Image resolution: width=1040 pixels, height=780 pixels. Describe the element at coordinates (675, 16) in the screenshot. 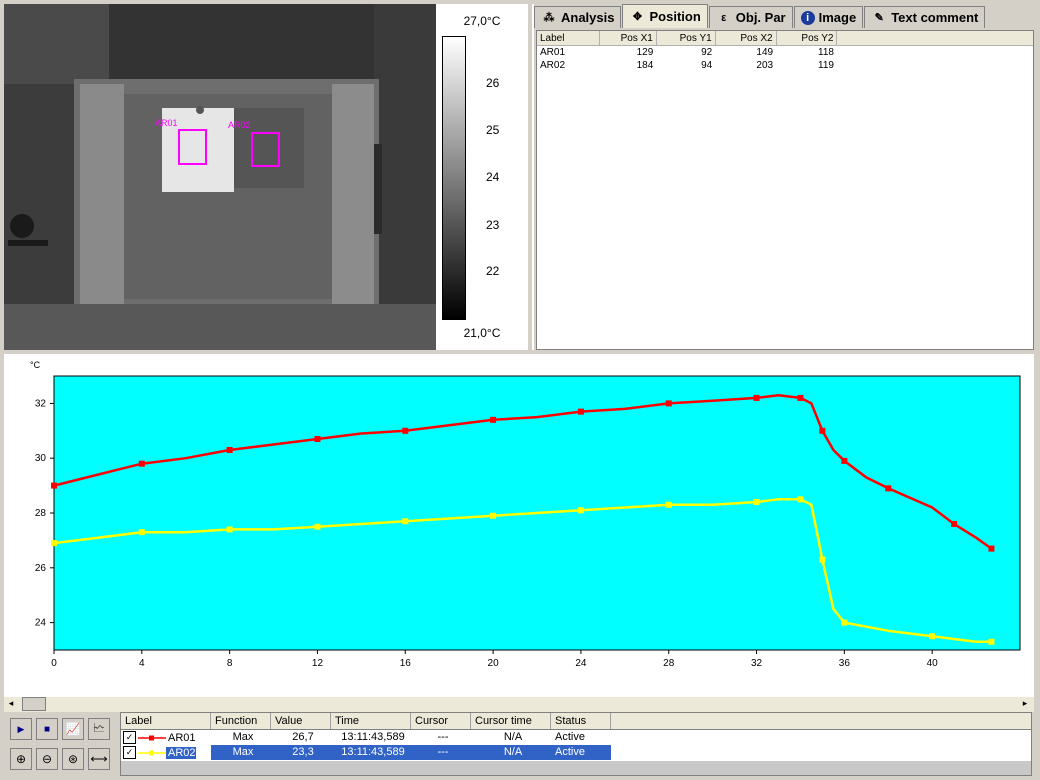

I see `tab-label: Position` at that location.